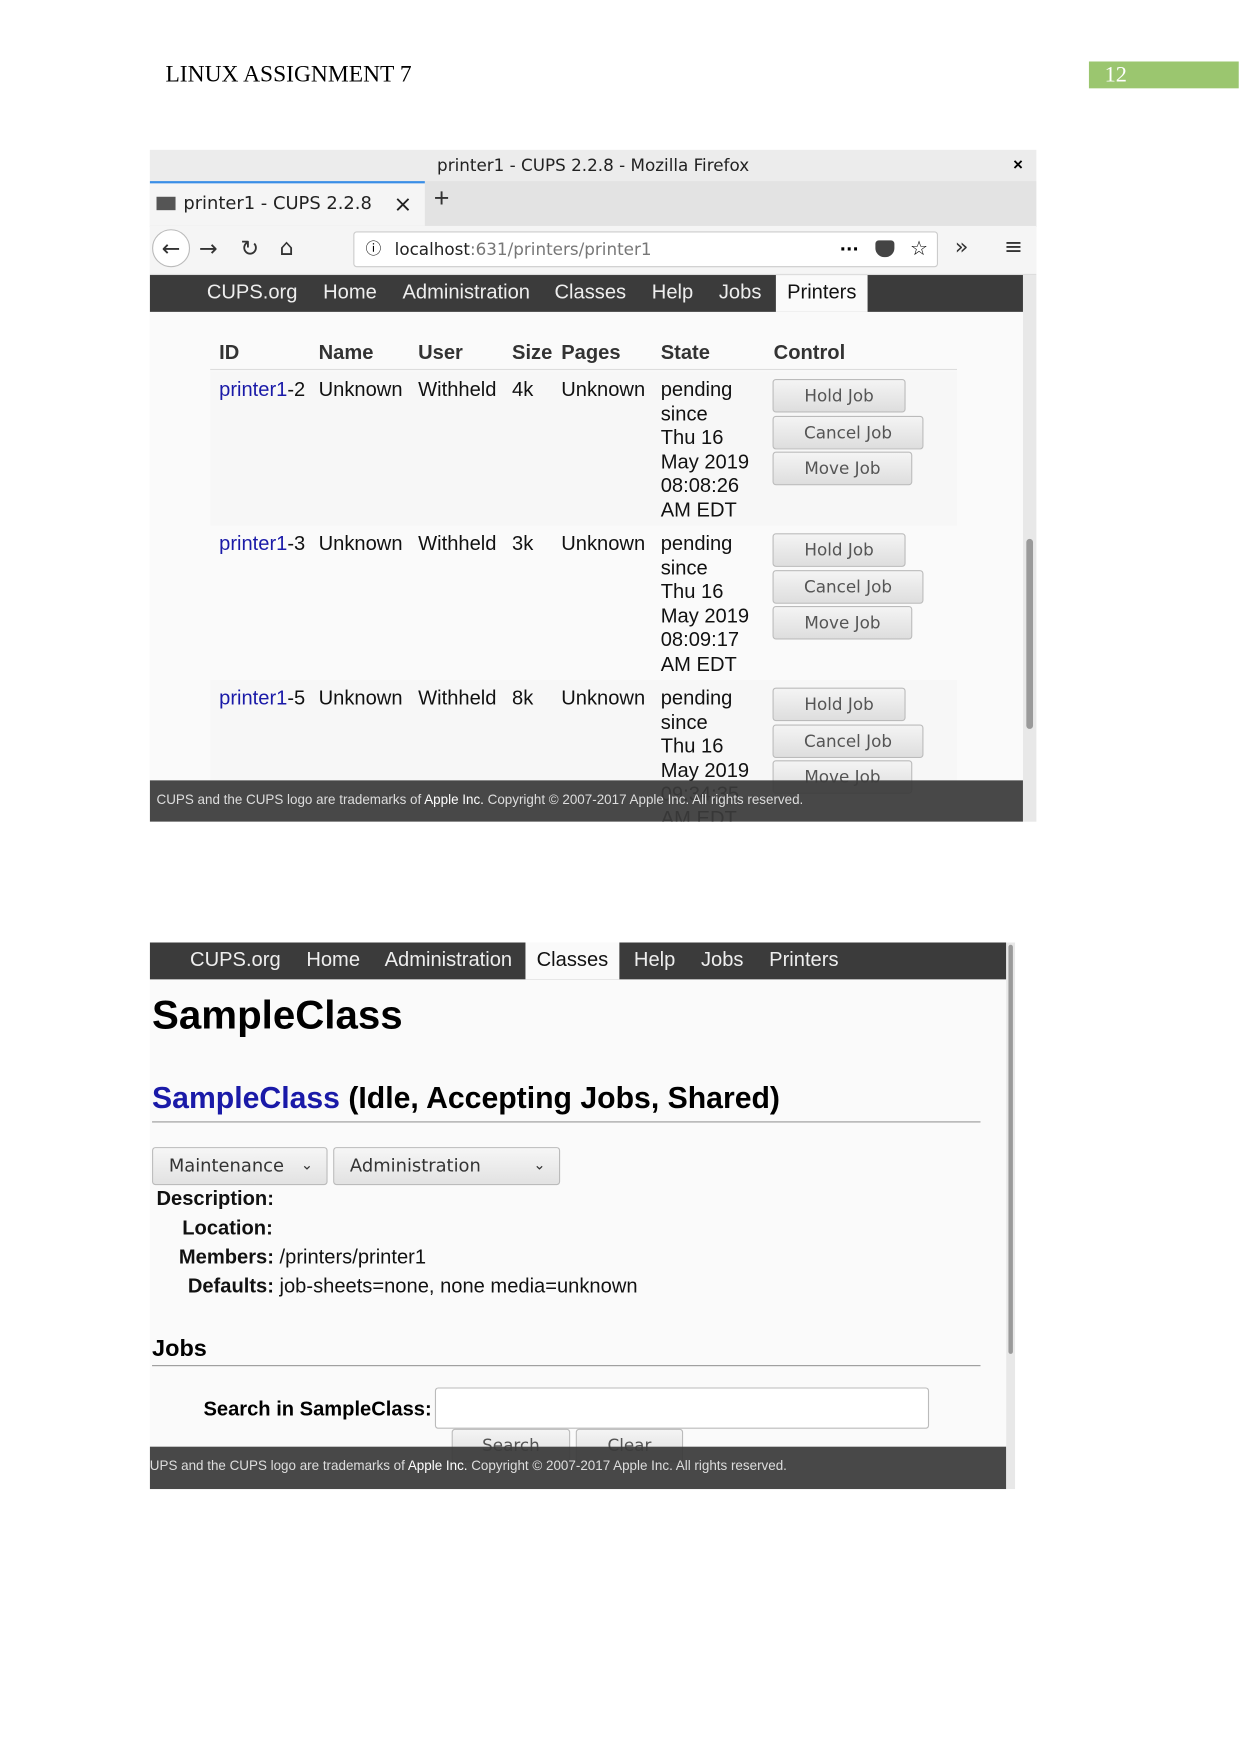  What do you see at coordinates (447, 1166) in the screenshot?
I see `administration-select: Administration ⌄` at bounding box center [447, 1166].